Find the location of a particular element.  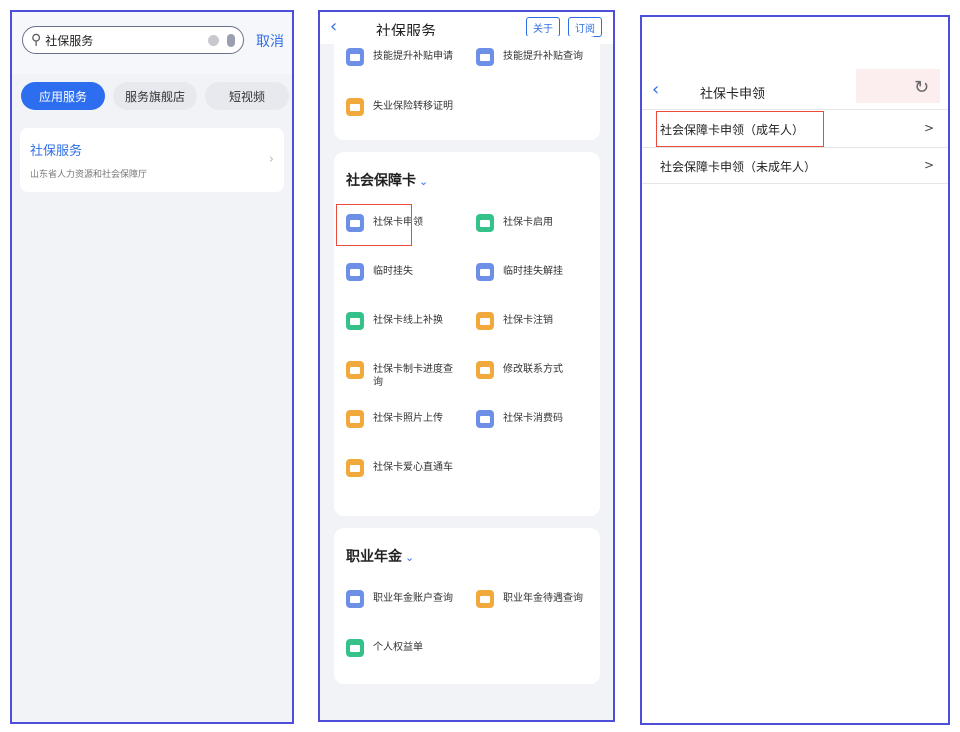

page-title: 社保卡申领 is located at coordinates (733, 94).